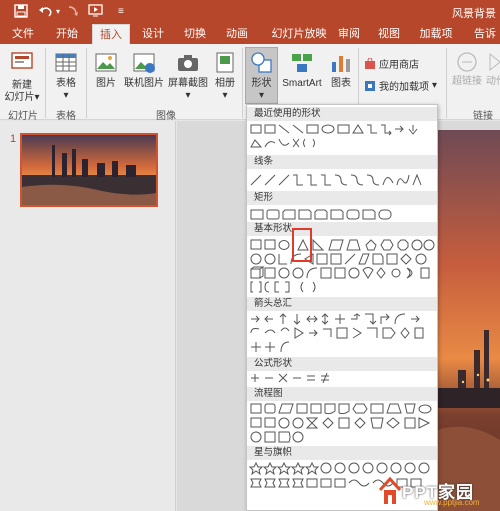  Describe the element at coordinates (22, 85) in the screenshot. I see `new-slide-label-1: 新建` at that location.